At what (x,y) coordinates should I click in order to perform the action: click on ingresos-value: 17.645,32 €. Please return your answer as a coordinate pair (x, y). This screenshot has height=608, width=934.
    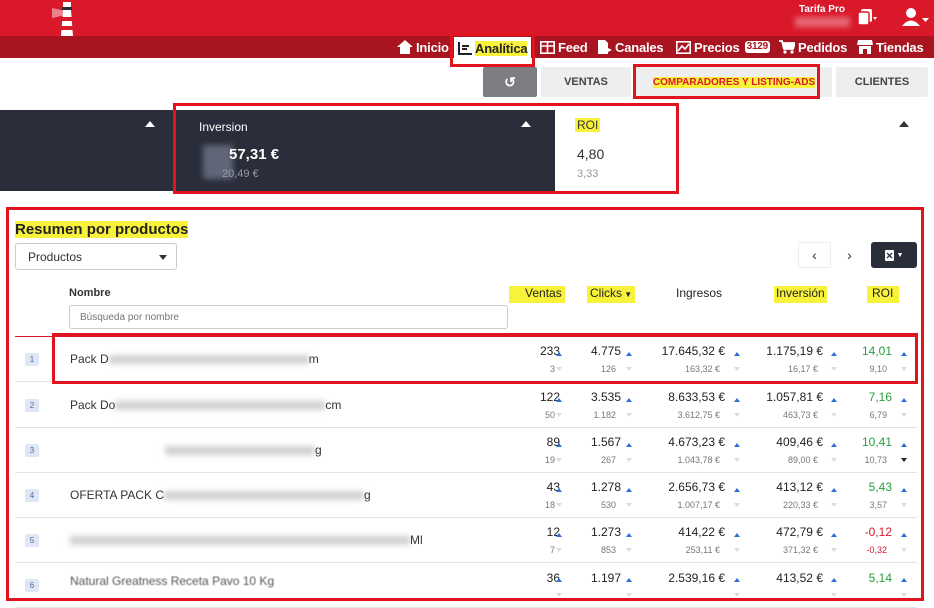
    Looking at the image, I should click on (693, 351).